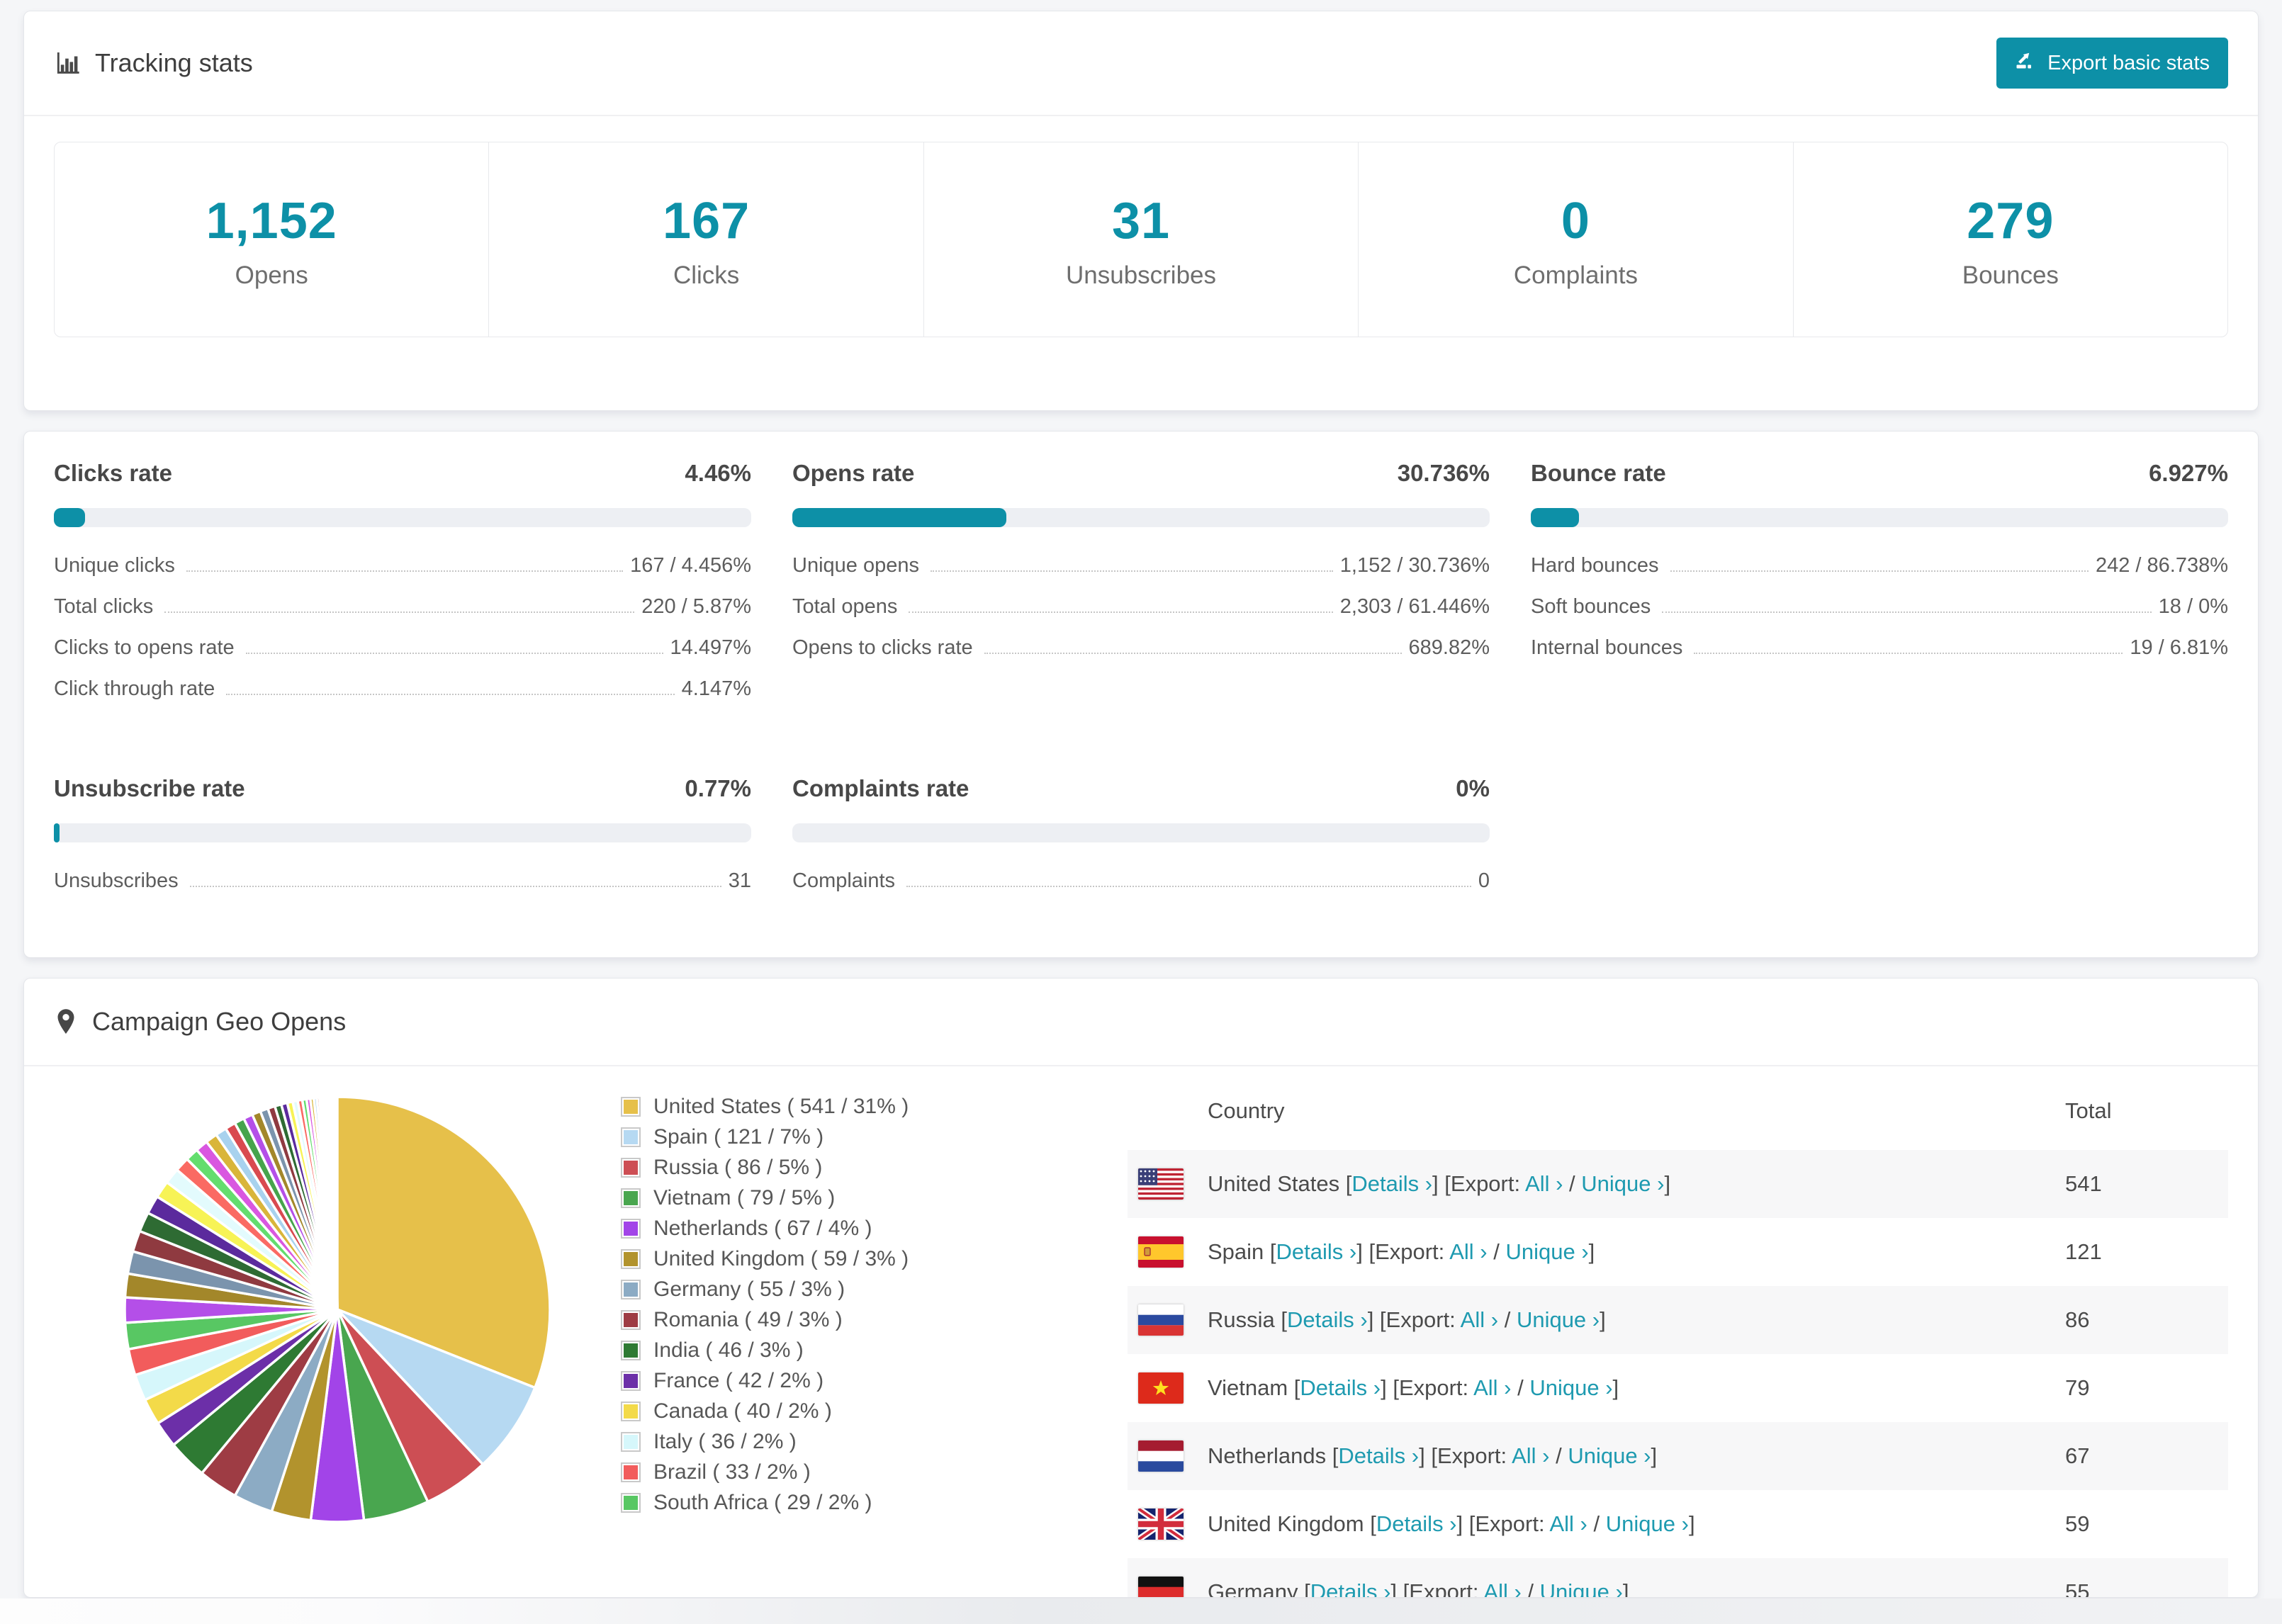  Describe the element at coordinates (875, 1259) in the screenshot. I see `legend-item-united-kingdom: United Kingdom ( 59 / 3% )` at that location.